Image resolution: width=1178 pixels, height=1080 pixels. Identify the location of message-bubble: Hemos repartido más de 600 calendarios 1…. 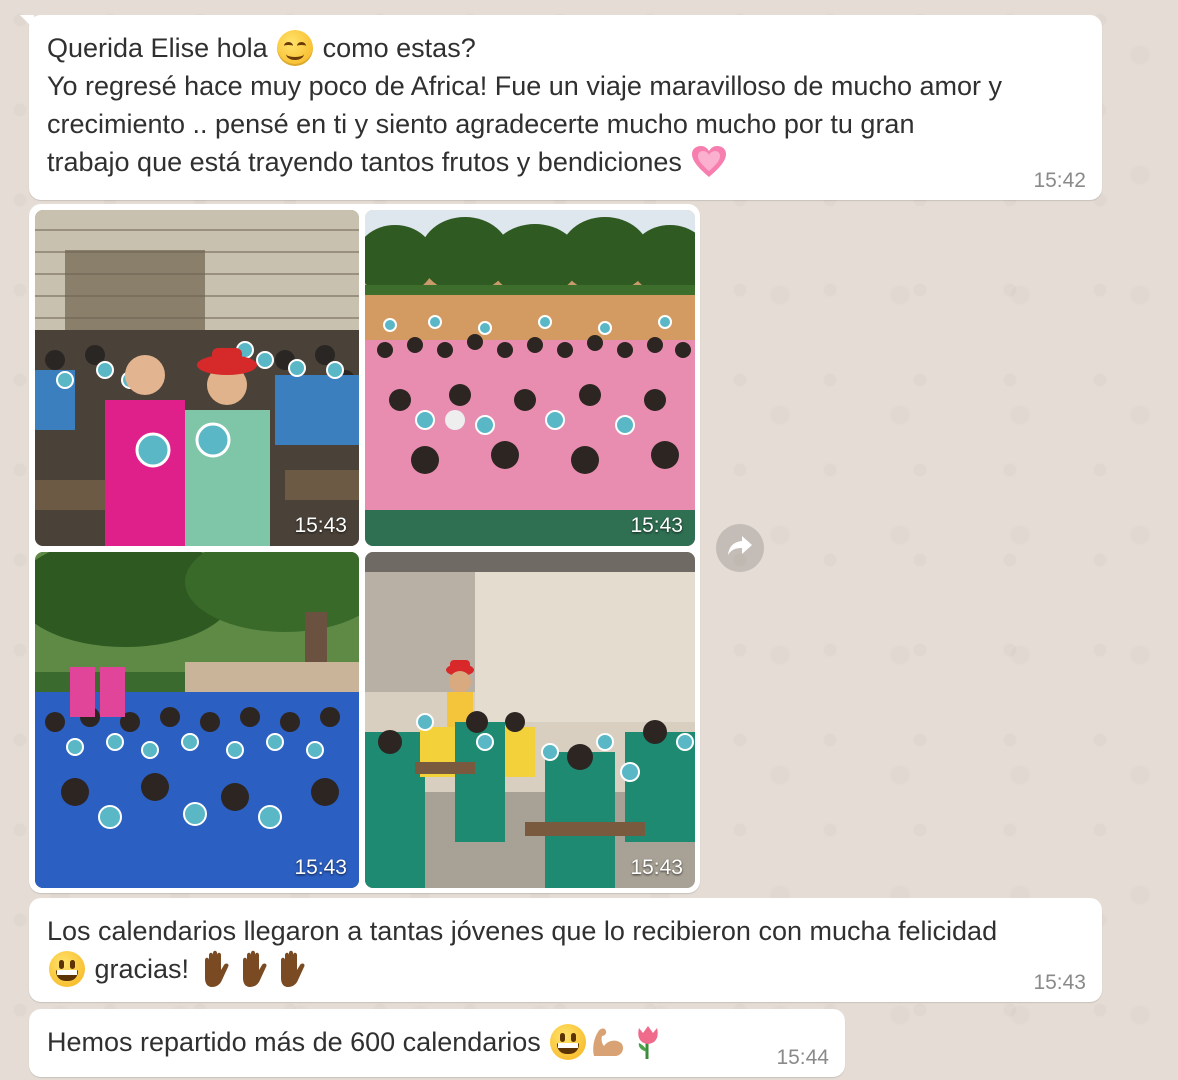
(437, 1043).